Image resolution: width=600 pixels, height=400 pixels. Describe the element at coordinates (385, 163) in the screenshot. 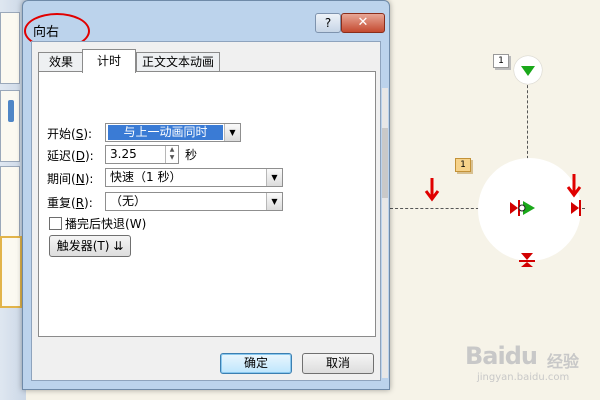

I see `scrollbar-thumb` at that location.